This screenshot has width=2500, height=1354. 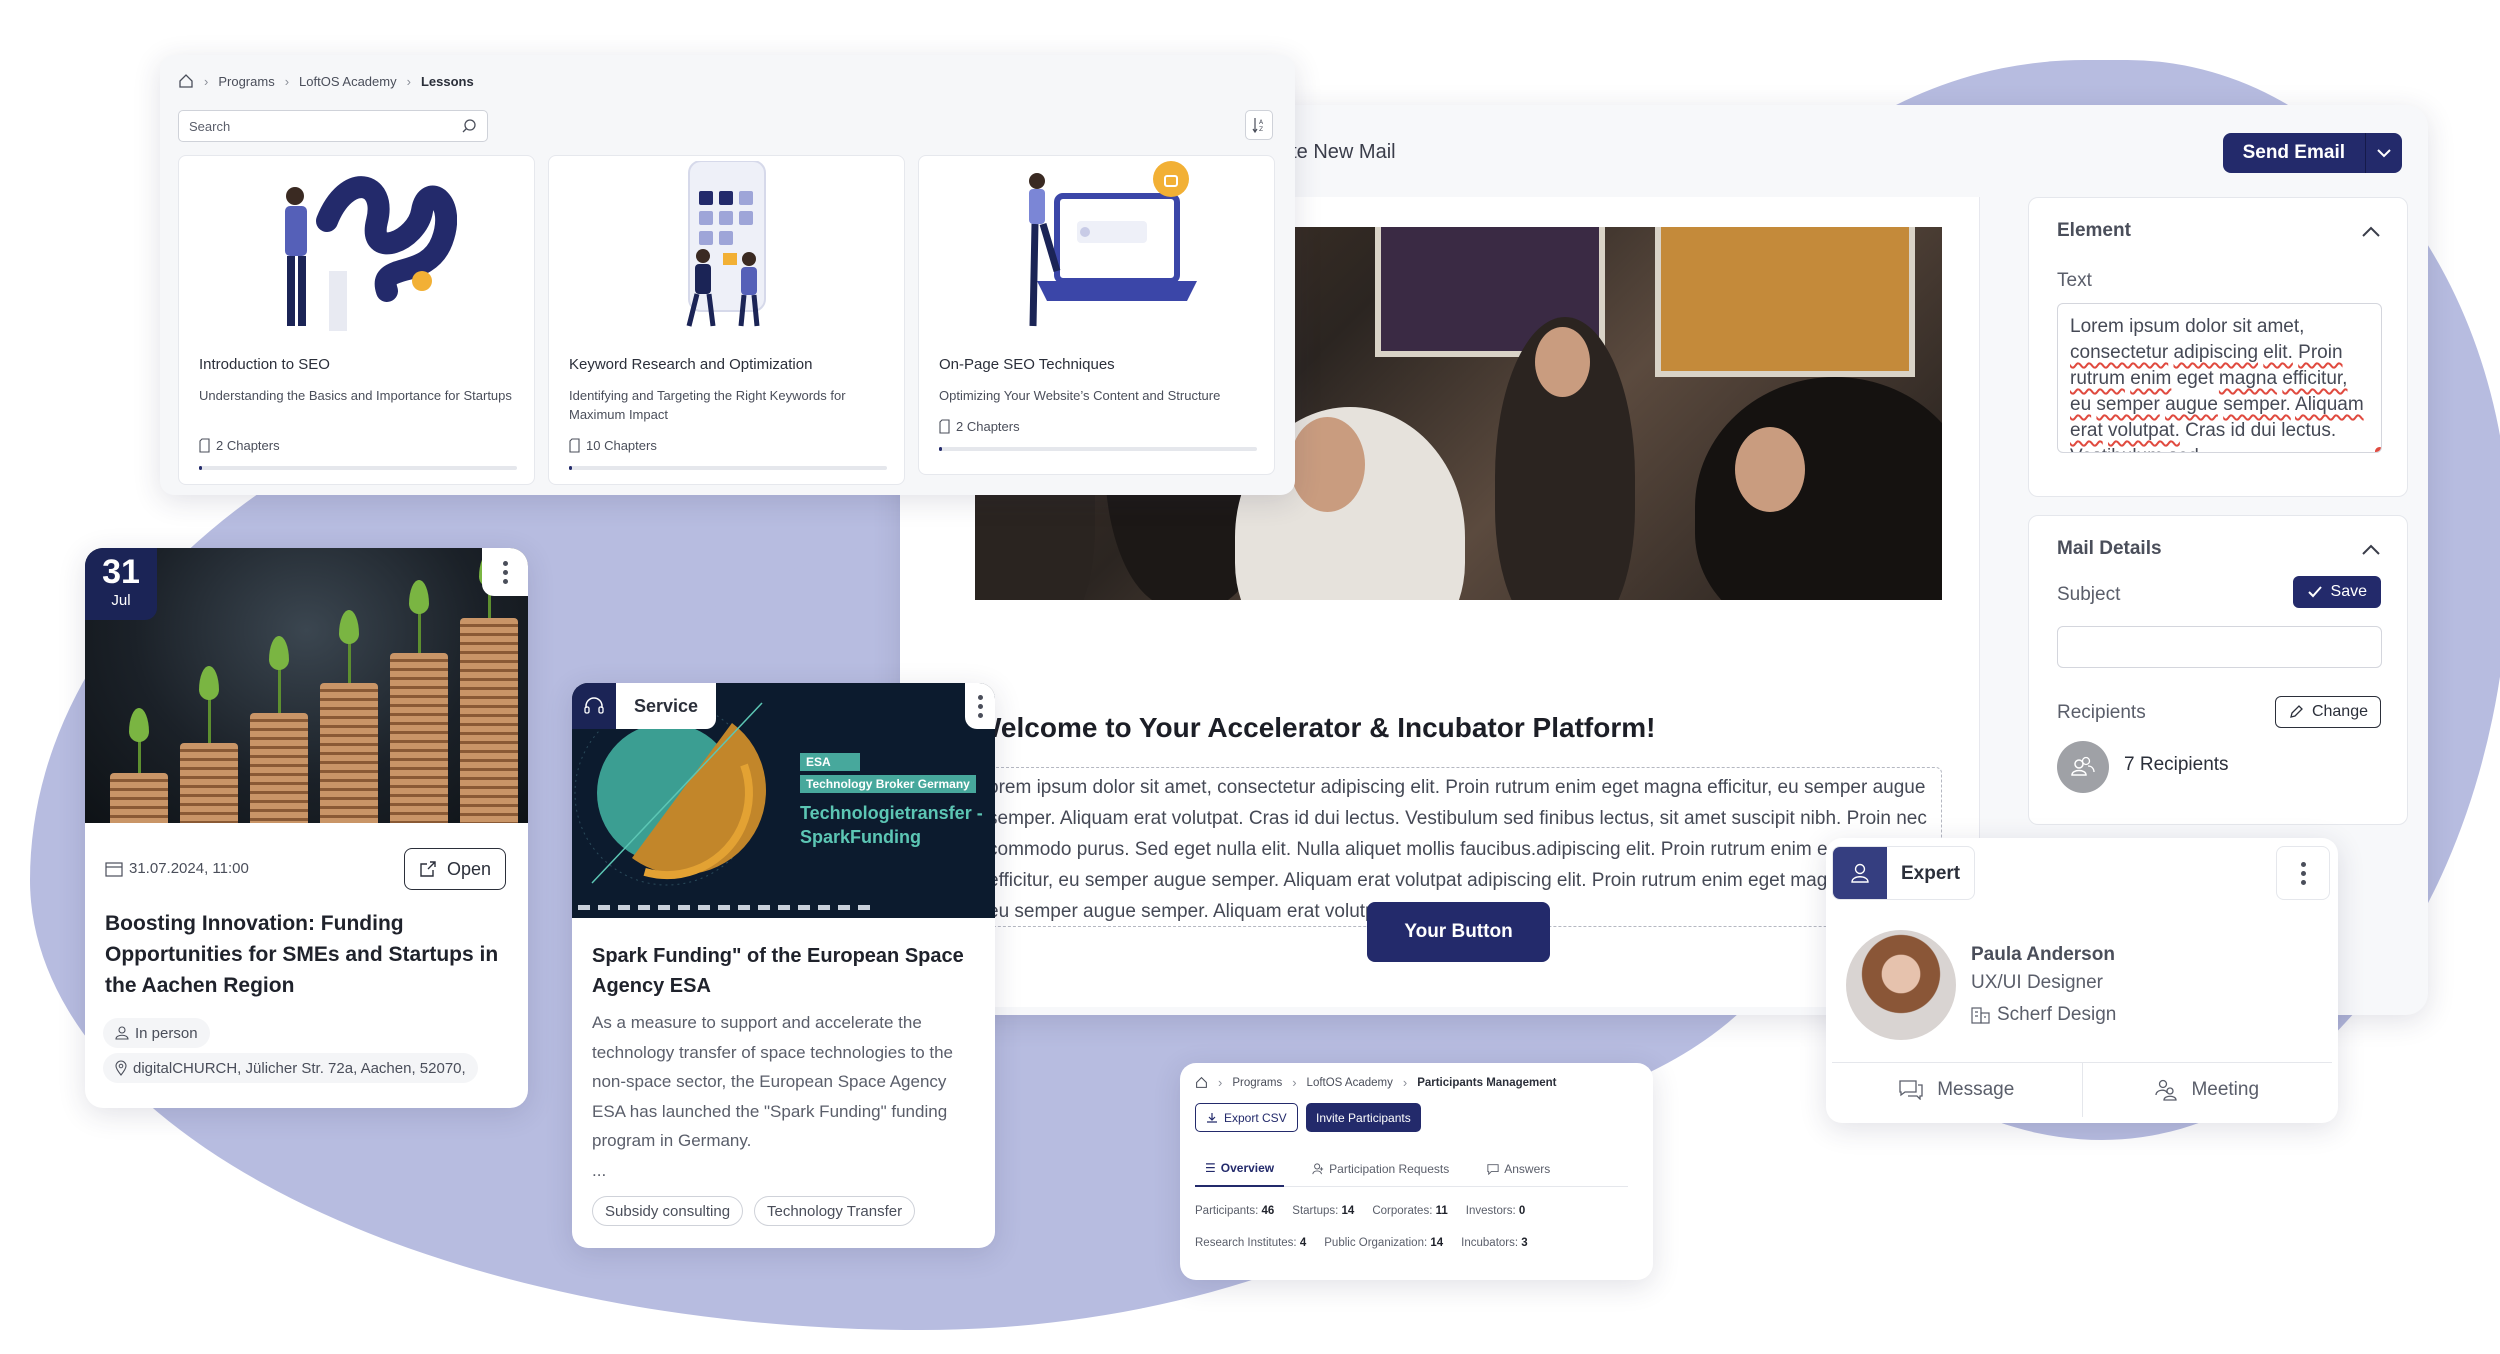 I want to click on calendar-icon, so click(x=114, y=869).